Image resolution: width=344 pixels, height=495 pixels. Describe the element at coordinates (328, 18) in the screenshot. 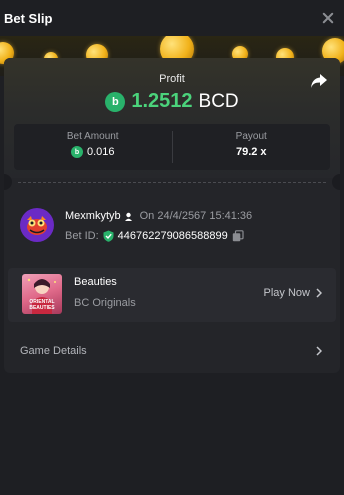

I see `close-icon` at that location.